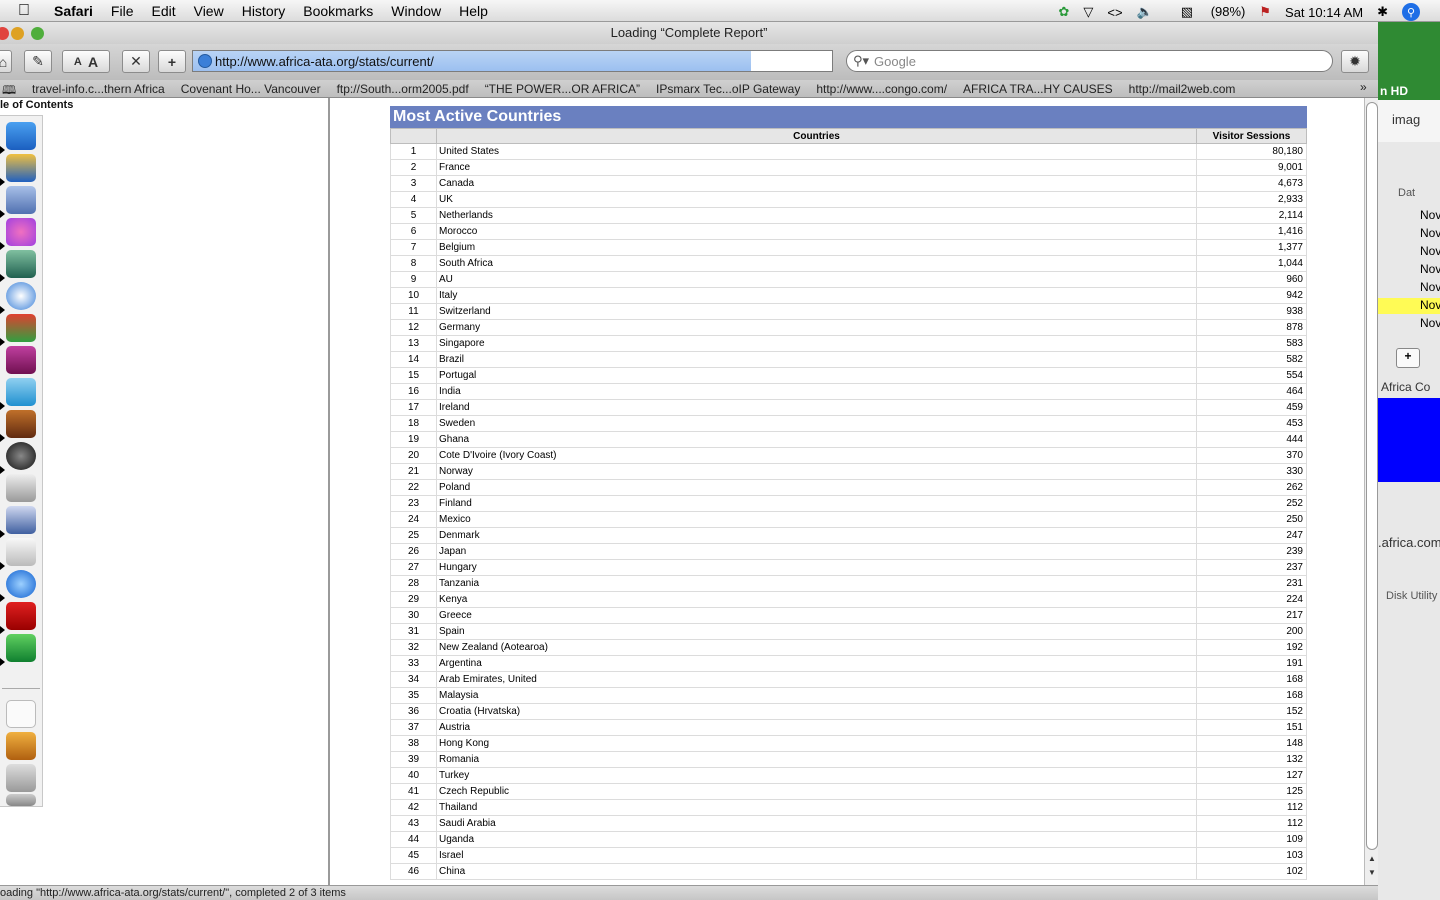 The width and height of the screenshot is (1440, 900). Describe the element at coordinates (21, 488) in the screenshot. I see `printer-icon` at that location.